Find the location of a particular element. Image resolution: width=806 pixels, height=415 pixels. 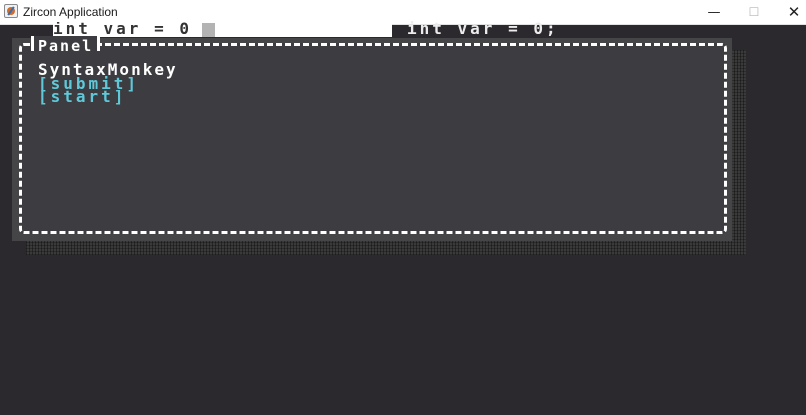

window-title: Zircon Application is located at coordinates (70, 12).